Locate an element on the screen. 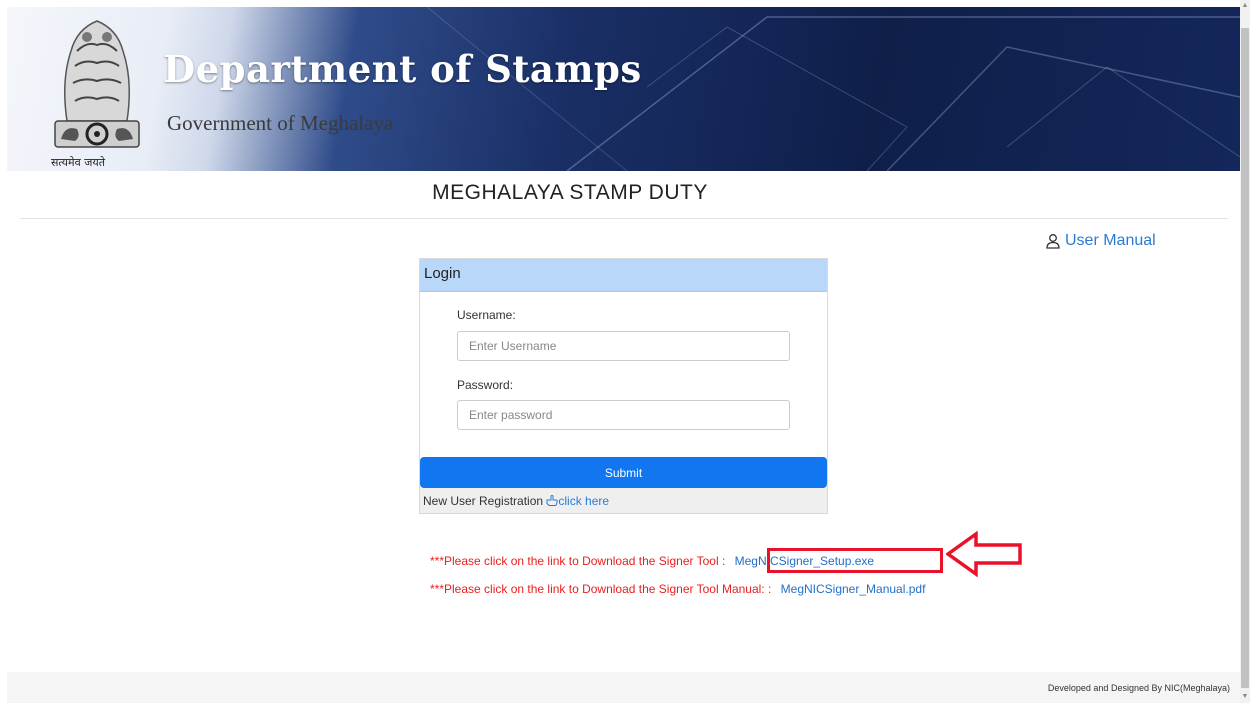  department-subtitle: Government of Meghalaya is located at coordinates (280, 123).